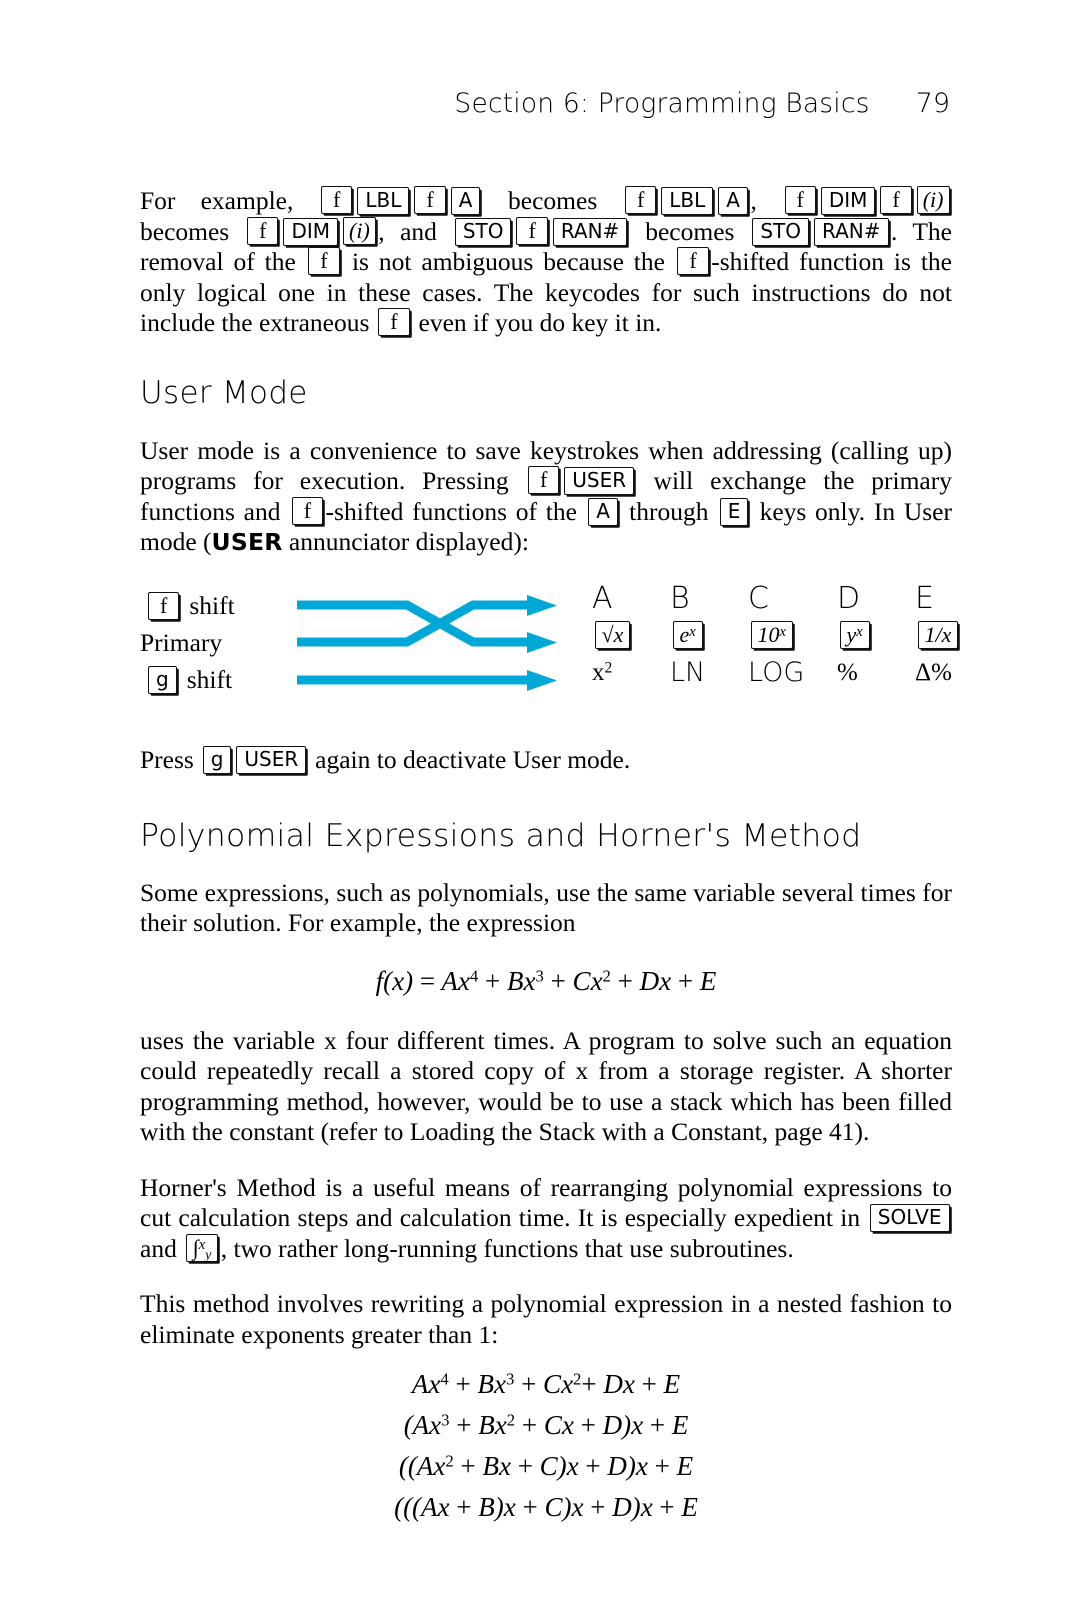  Describe the element at coordinates (209, 679) in the screenshot. I see `diagram-label-text-g: shift` at that location.